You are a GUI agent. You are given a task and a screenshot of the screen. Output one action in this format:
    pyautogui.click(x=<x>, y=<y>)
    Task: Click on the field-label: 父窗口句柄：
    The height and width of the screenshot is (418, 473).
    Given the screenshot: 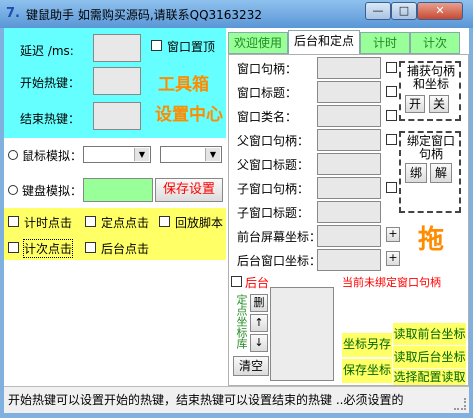 What is the action you would take?
    pyautogui.click(x=273, y=141)
    